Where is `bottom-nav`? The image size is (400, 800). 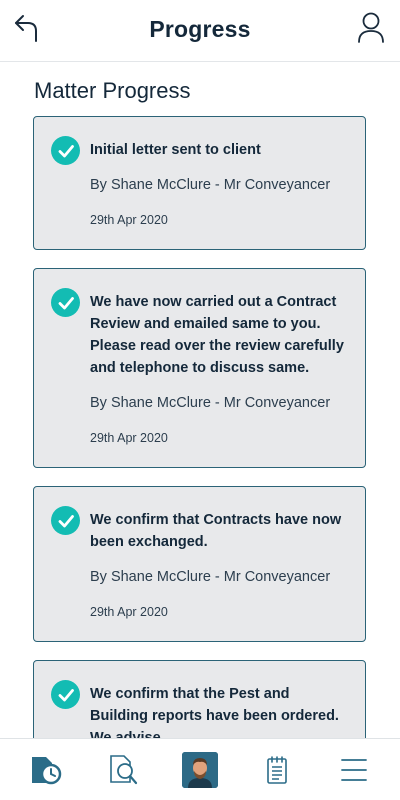
bottom-nav is located at coordinates (200, 769).